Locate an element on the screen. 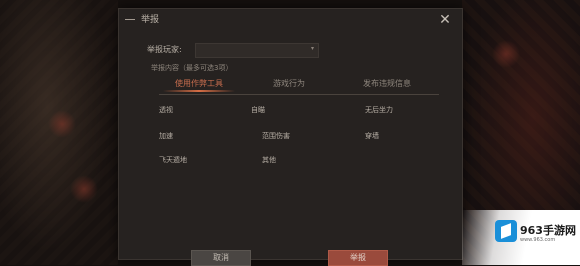 The height and width of the screenshot is (266, 580). option-other: 其他 is located at coordinates (269, 160).